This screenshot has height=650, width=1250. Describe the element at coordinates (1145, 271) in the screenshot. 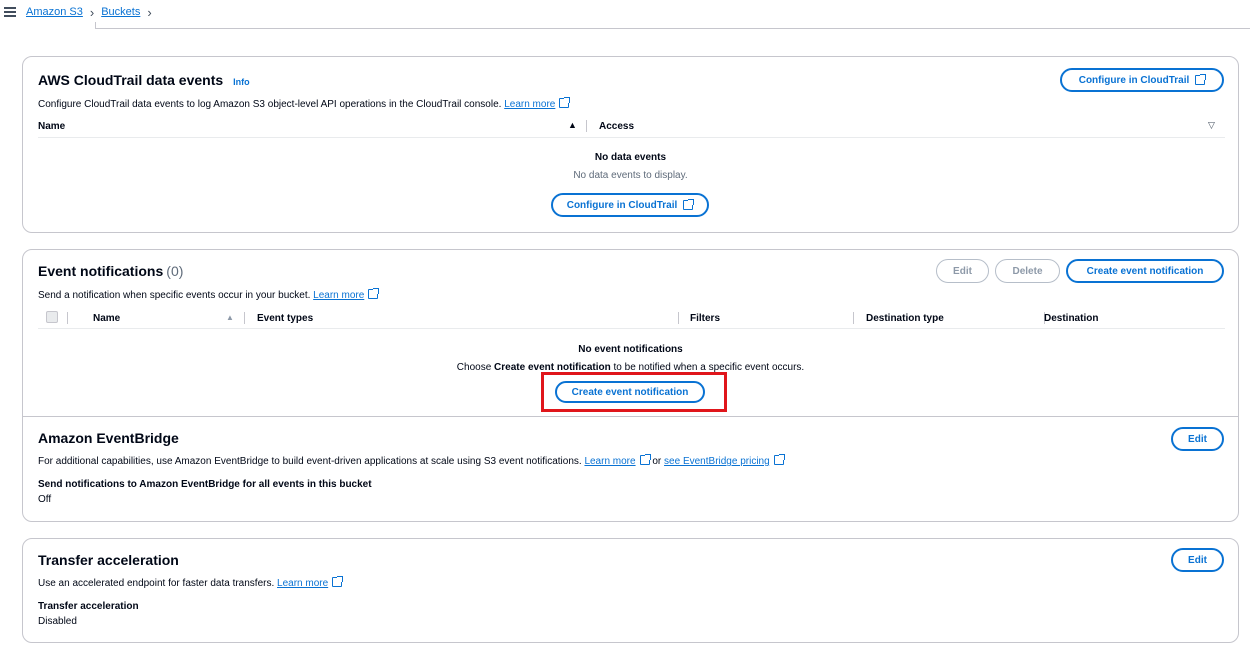

I see `create-event-notification-button: Create event notification` at that location.